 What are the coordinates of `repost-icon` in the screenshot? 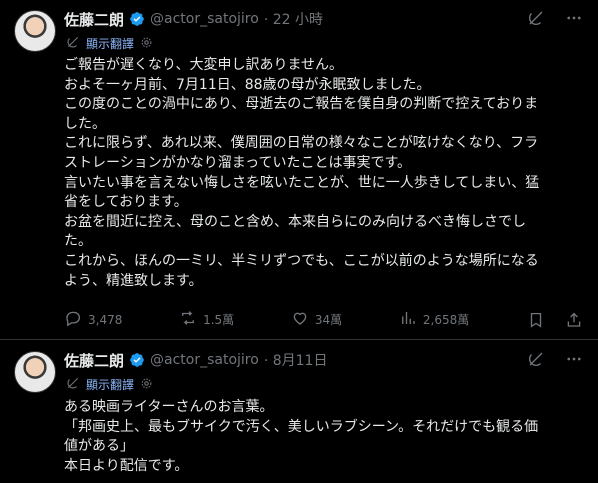 It's located at (188, 319).